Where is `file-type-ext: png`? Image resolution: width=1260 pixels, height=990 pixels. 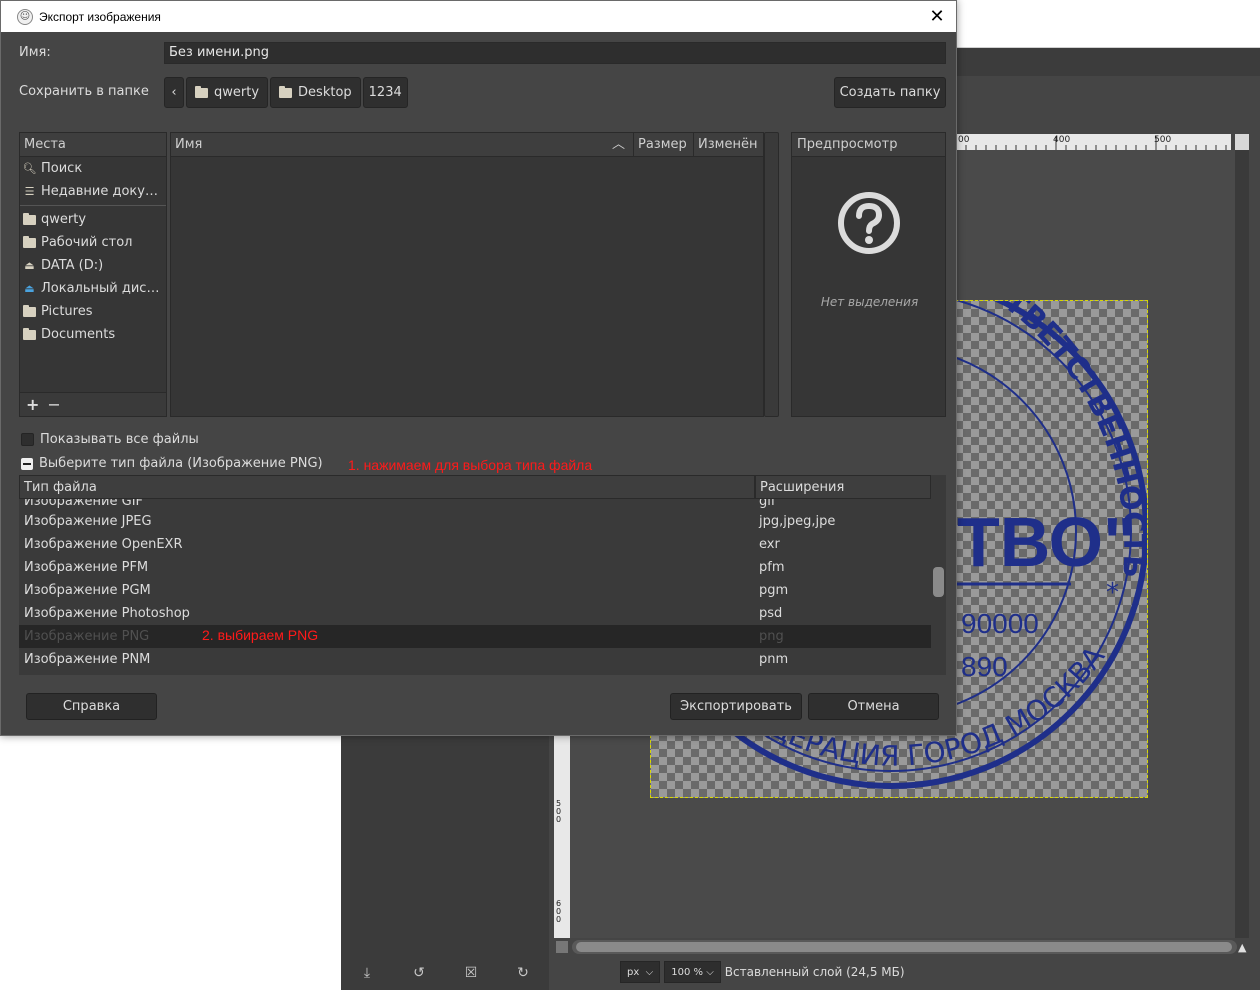
file-type-ext: png is located at coordinates (771, 636).